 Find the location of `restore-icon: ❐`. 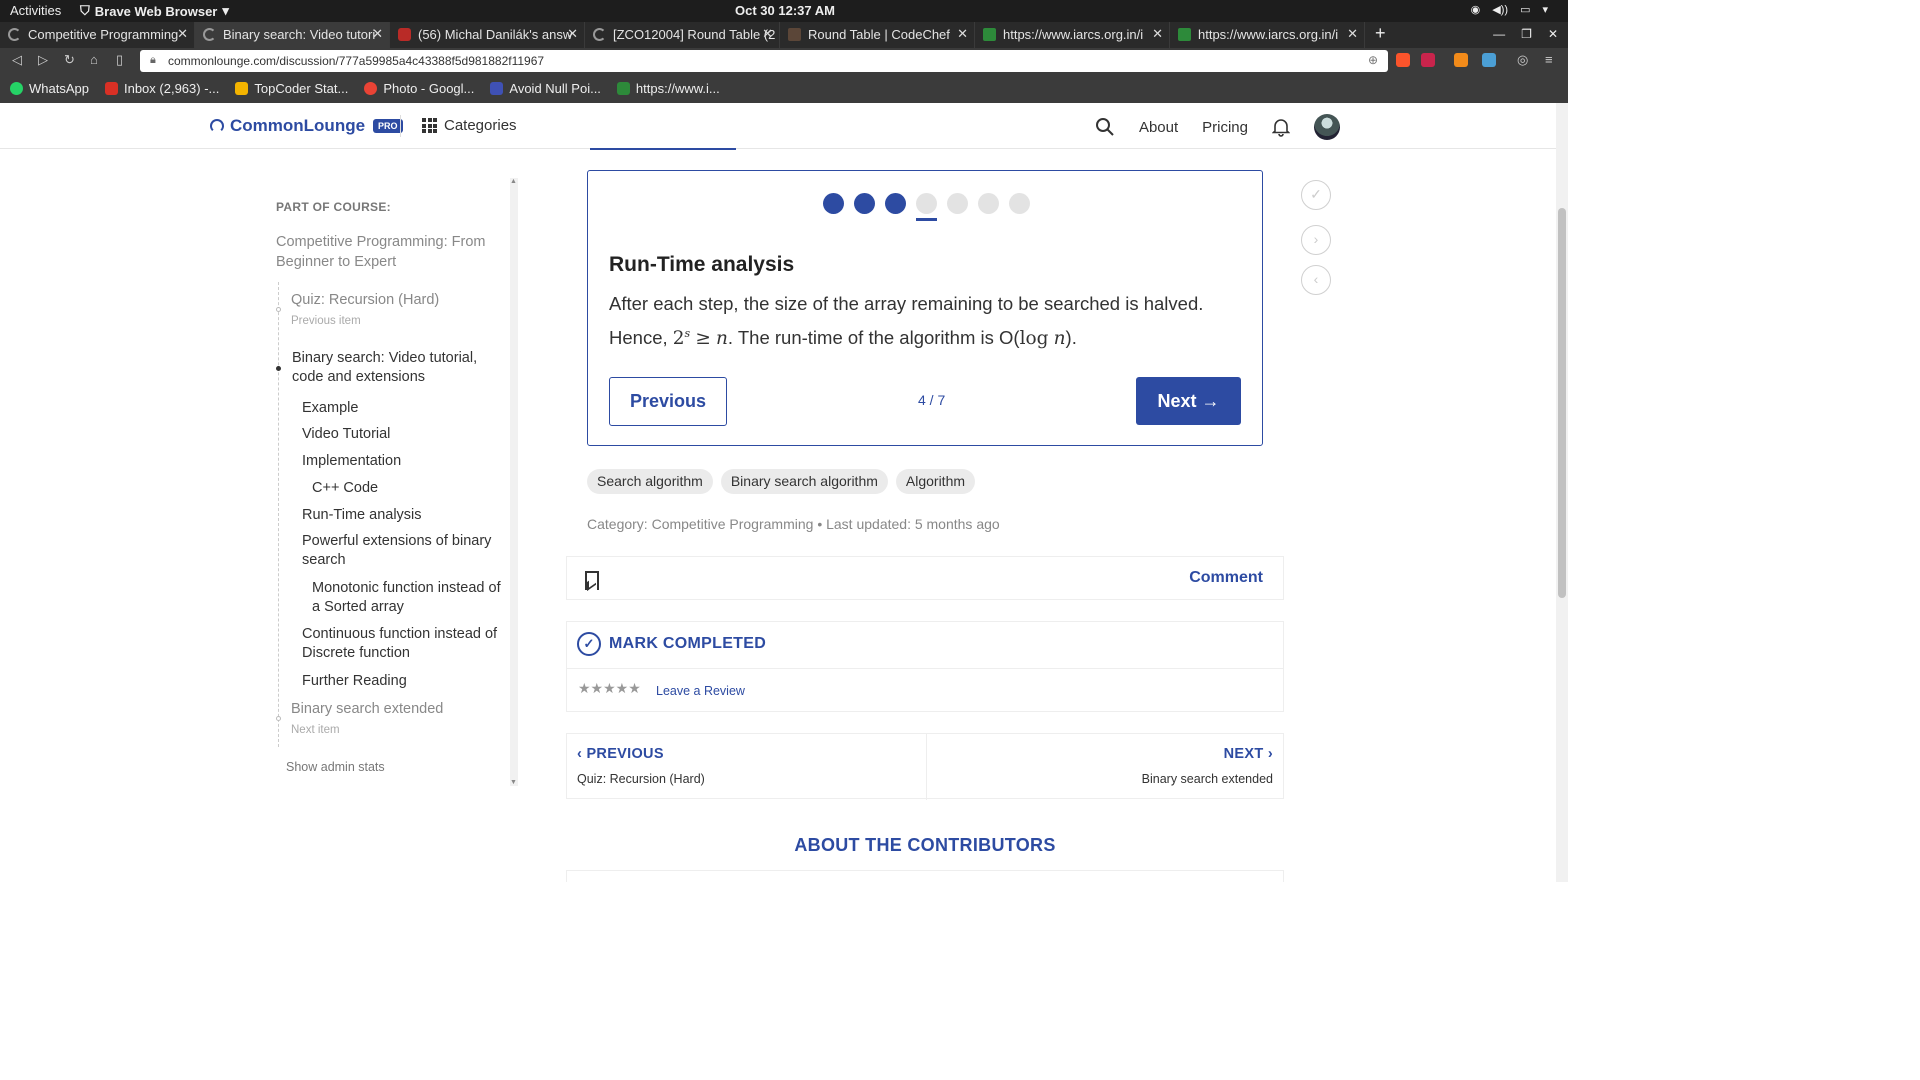

restore-icon: ❐ is located at coordinates (1526, 34).